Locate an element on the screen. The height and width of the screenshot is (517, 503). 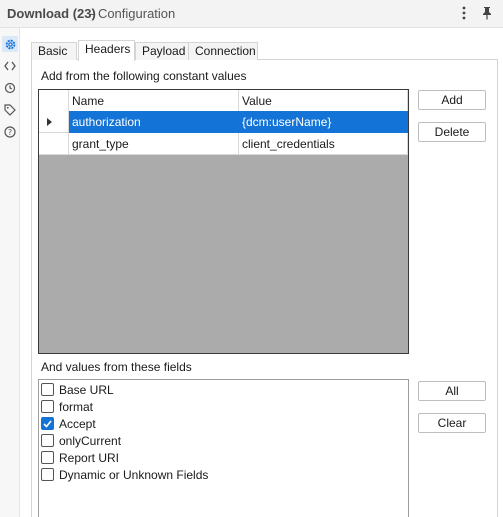
title-bar: Download (23) - Configuration is located at coordinates (251, 14).